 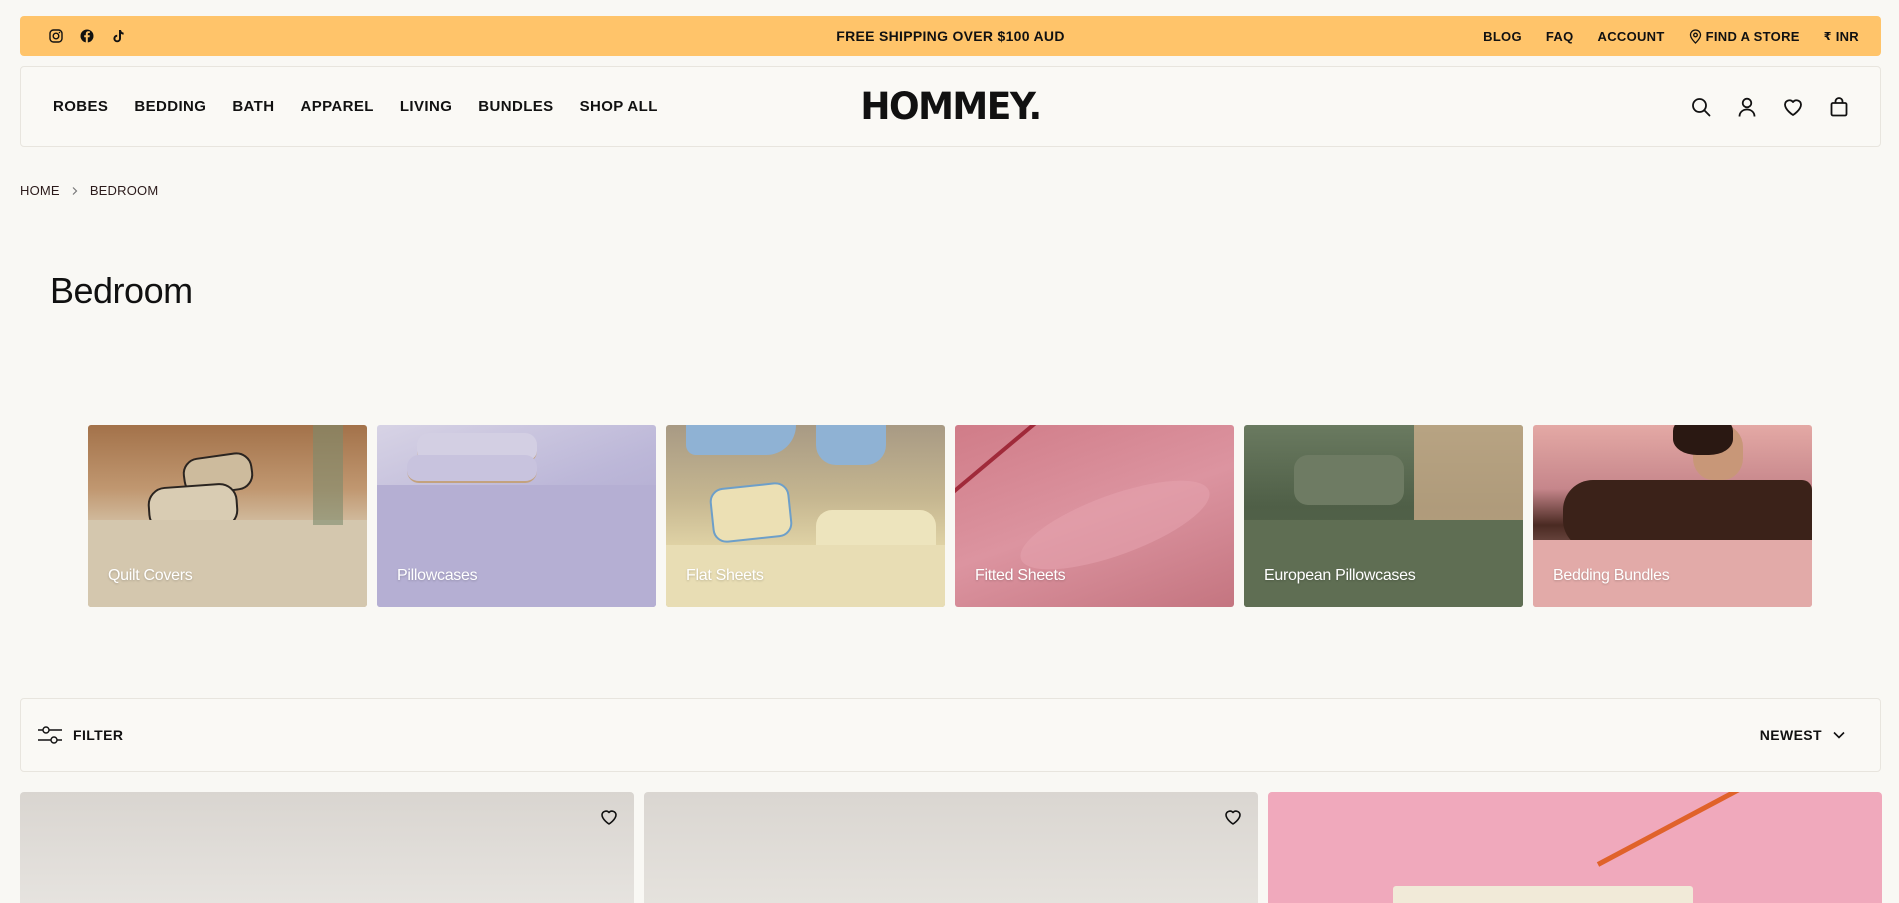 What do you see at coordinates (1611, 575) in the screenshot?
I see `category-label: Bedding Bundles` at bounding box center [1611, 575].